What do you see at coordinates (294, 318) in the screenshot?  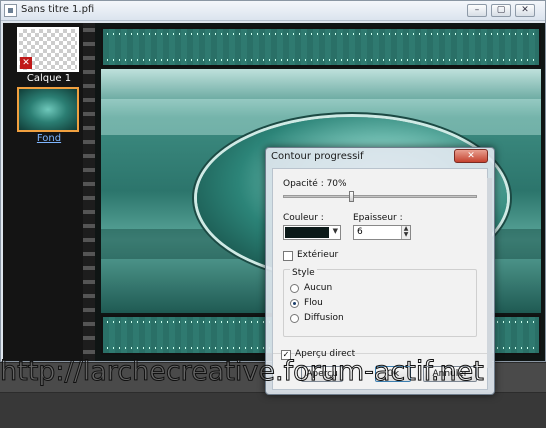 I see `radio-diffusion` at bounding box center [294, 318].